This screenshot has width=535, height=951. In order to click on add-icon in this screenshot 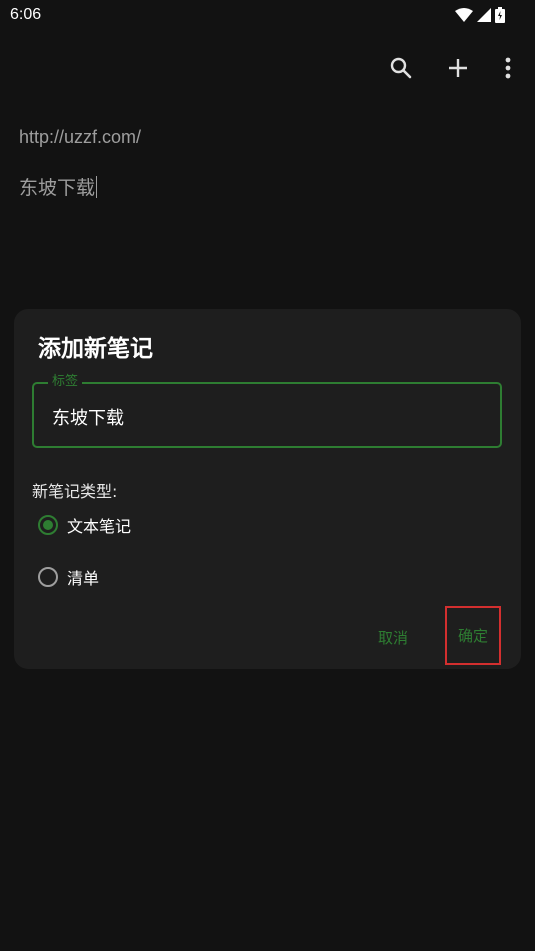, I will do `click(458, 68)`.